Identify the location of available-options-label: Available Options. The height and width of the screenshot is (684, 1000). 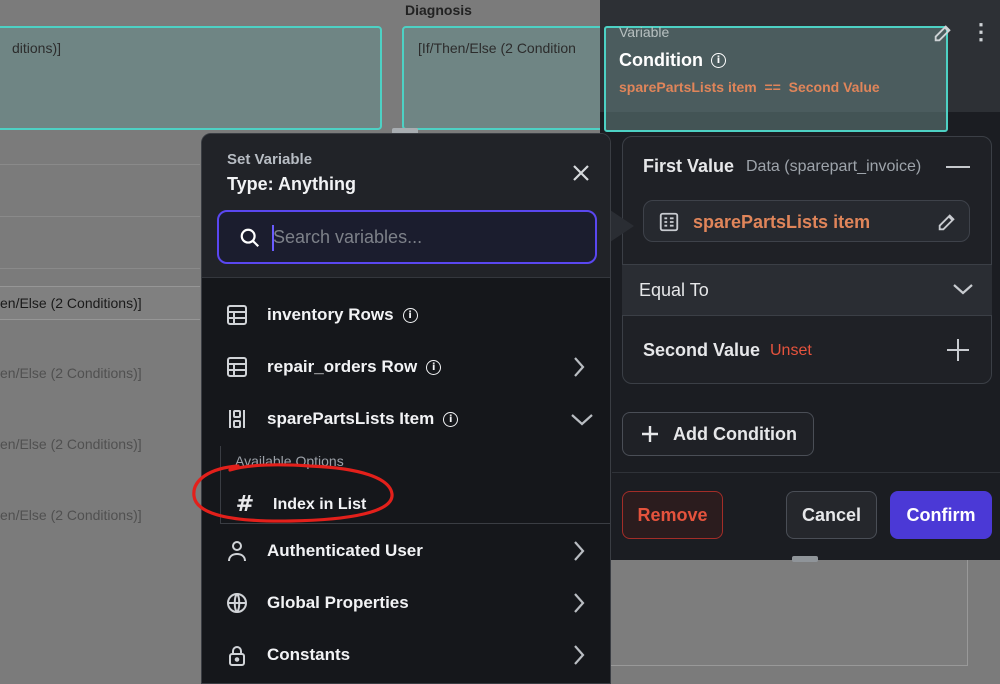
(289, 461).